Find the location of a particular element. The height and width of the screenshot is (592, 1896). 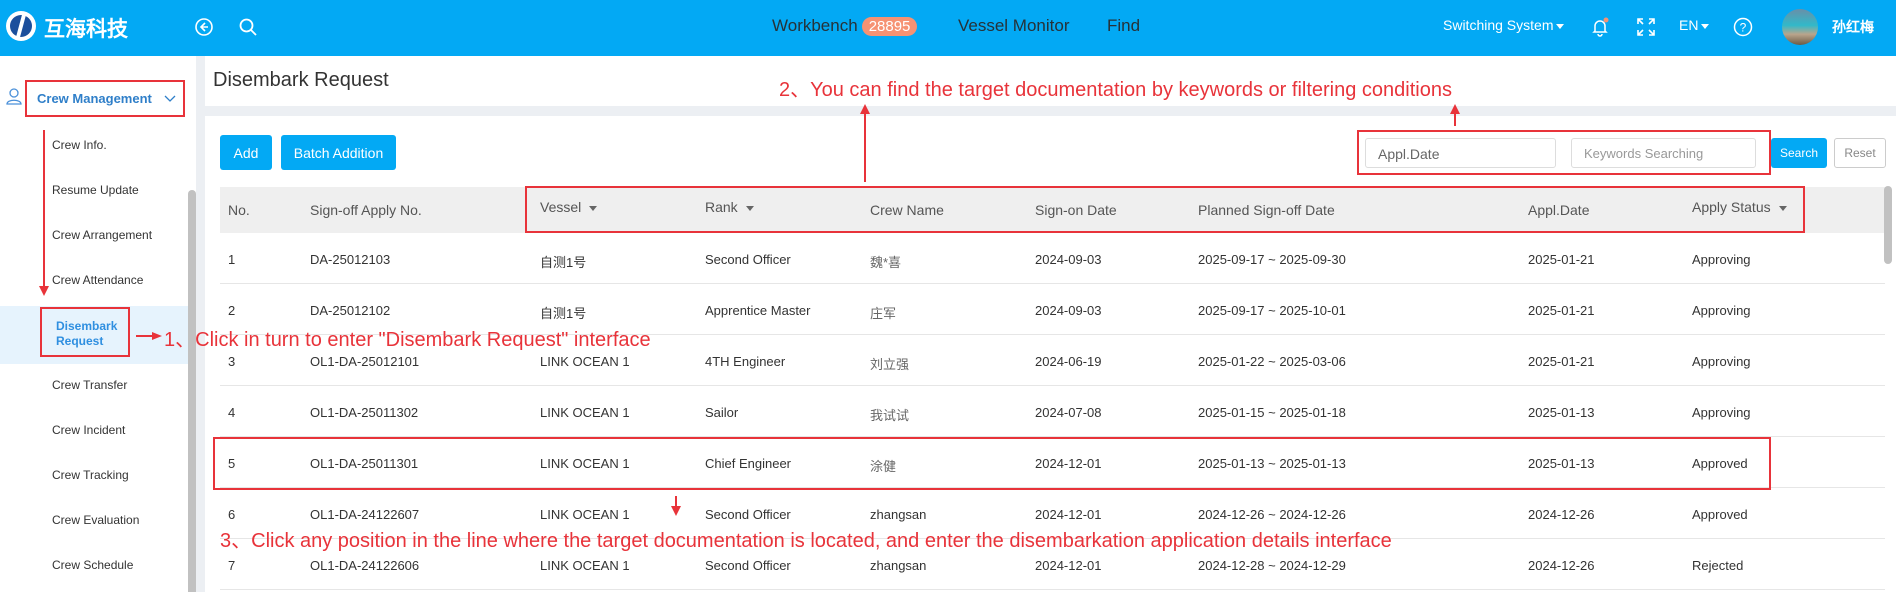

reset-button: Reset is located at coordinates (1860, 153).